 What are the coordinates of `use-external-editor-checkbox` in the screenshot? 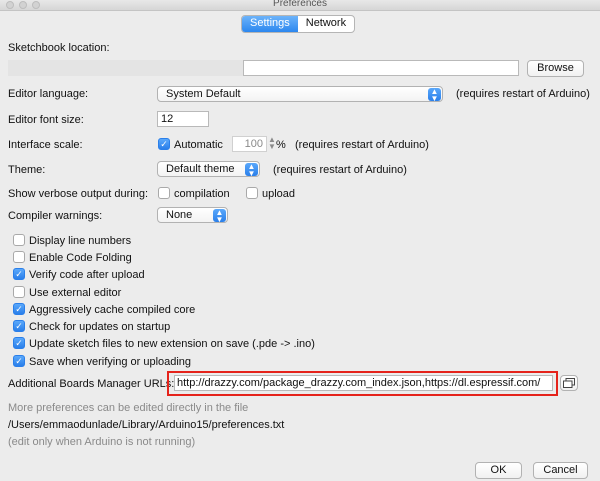 It's located at (19, 292).